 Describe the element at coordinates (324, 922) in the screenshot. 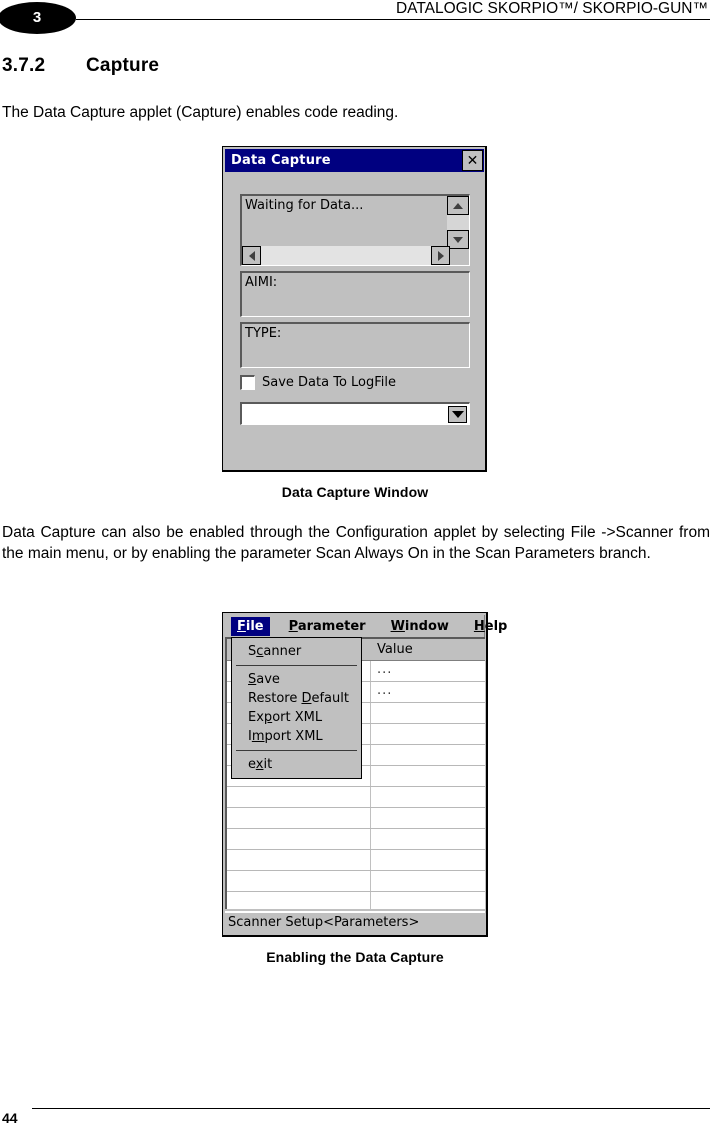

I see `status-text: Scanner Setup<Parameters>` at that location.